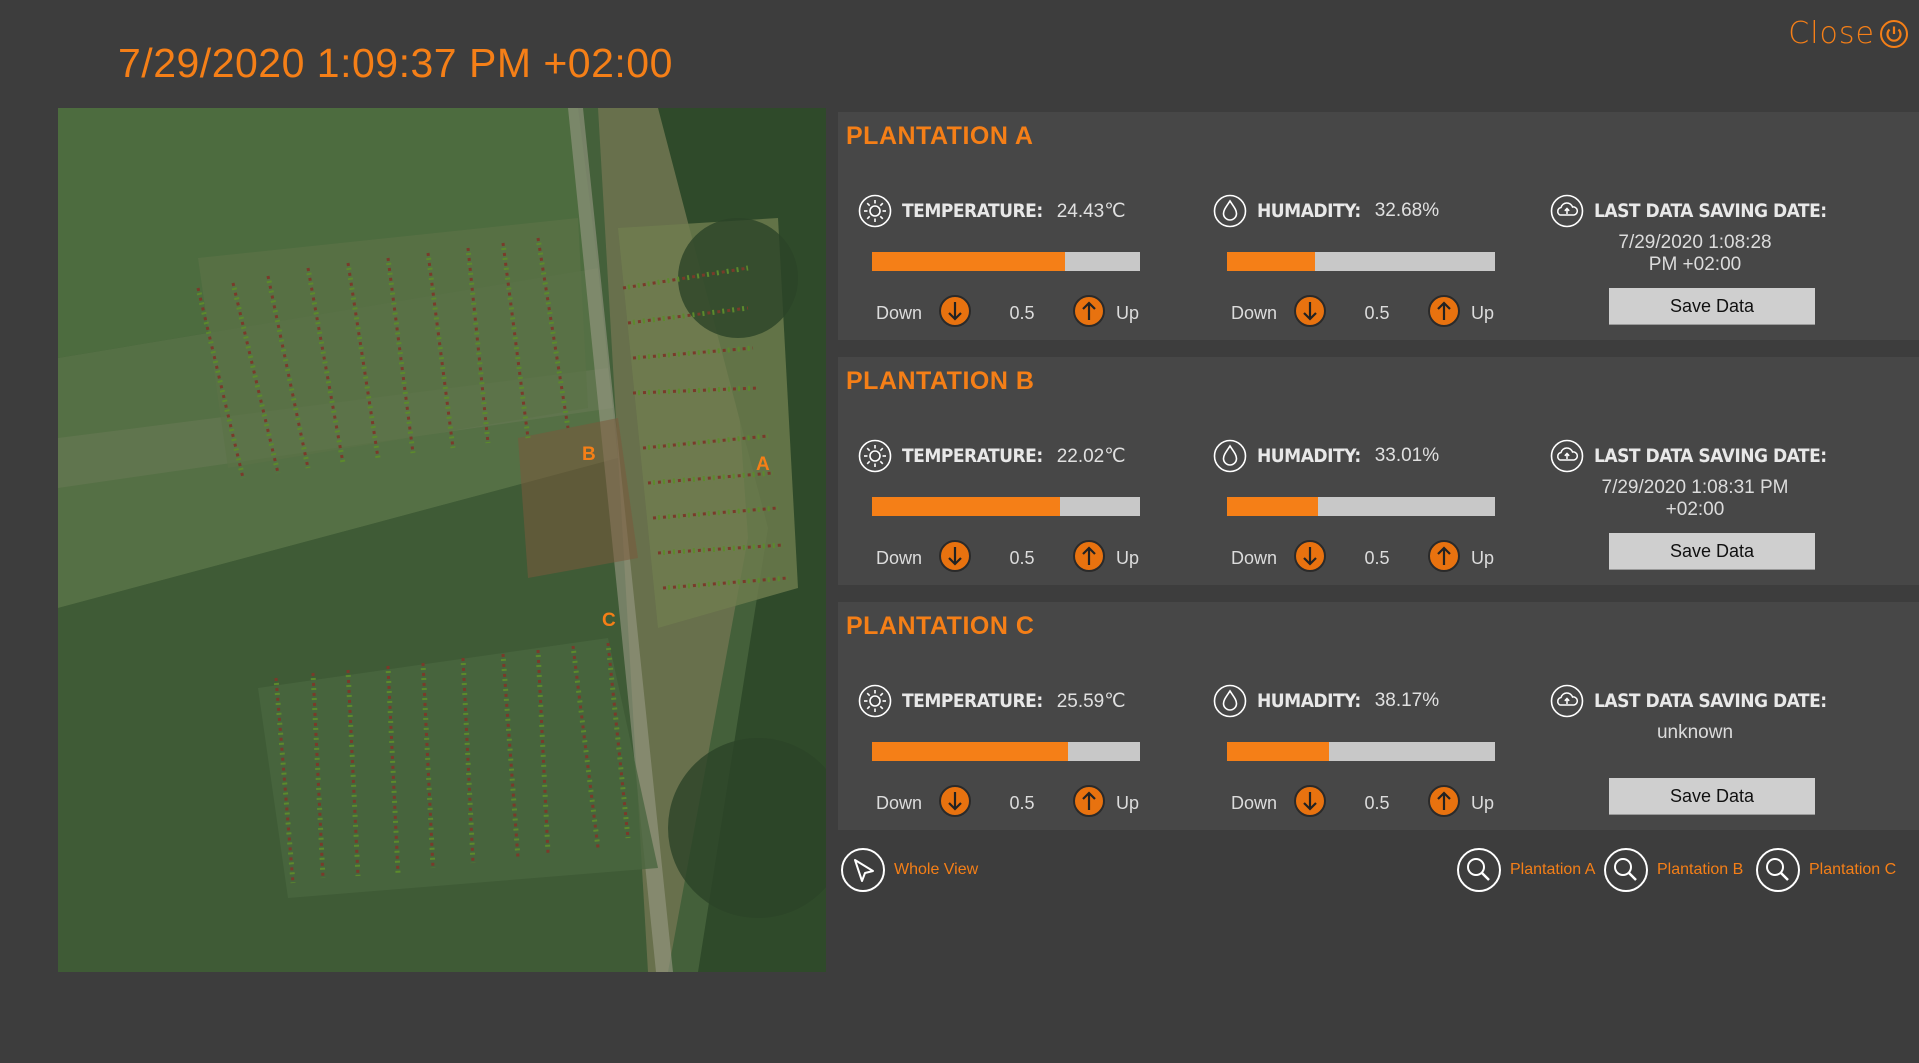 This screenshot has height=1063, width=1919. I want to click on cursor-arrow-icon, so click(863, 870).